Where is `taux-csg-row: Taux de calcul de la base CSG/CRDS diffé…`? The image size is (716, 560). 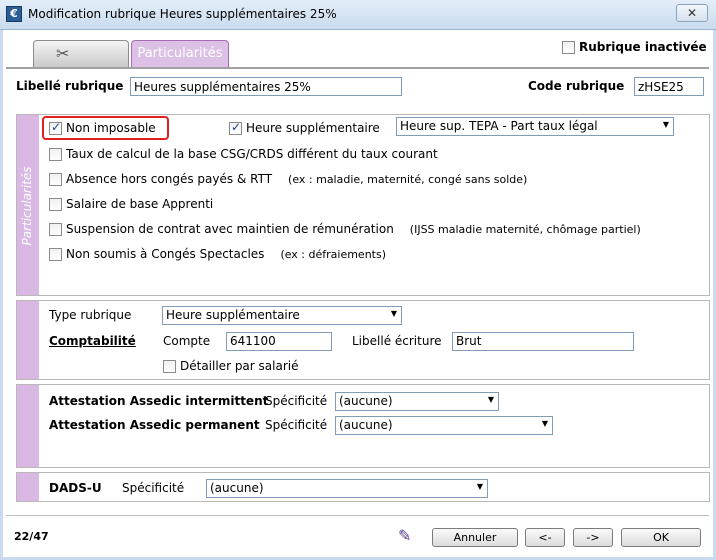
taux-csg-row: Taux de calcul de la base CSG/CRDS diffé… is located at coordinates (243, 154).